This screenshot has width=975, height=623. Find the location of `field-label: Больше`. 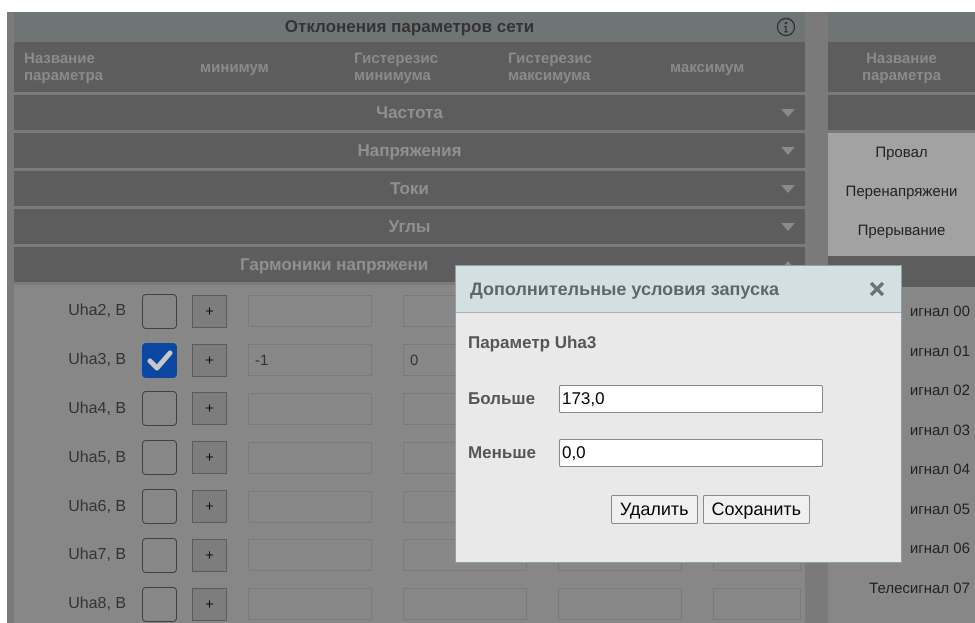

field-label: Больше is located at coordinates (502, 399).